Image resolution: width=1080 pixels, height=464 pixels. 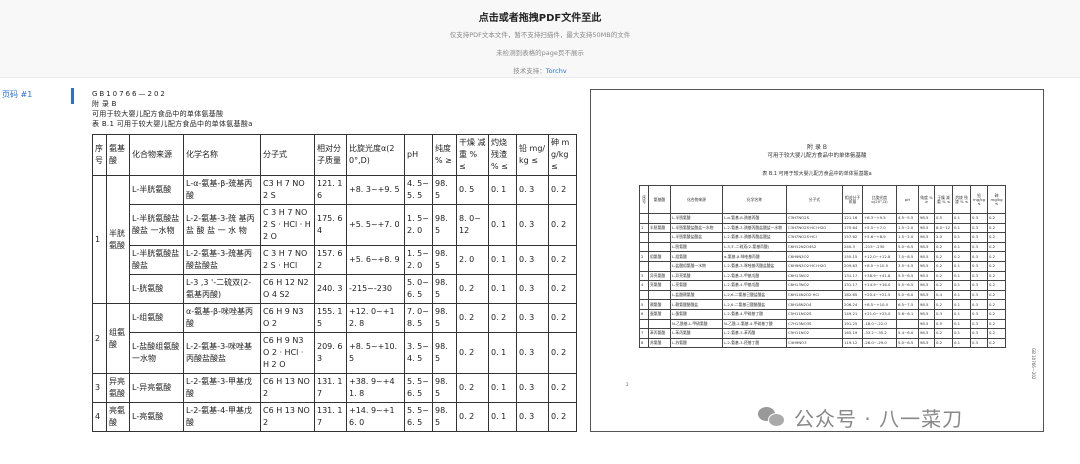 What do you see at coordinates (943, 228) in the screenshot?
I see `preview-cell: 8.0~12` at bounding box center [943, 228].